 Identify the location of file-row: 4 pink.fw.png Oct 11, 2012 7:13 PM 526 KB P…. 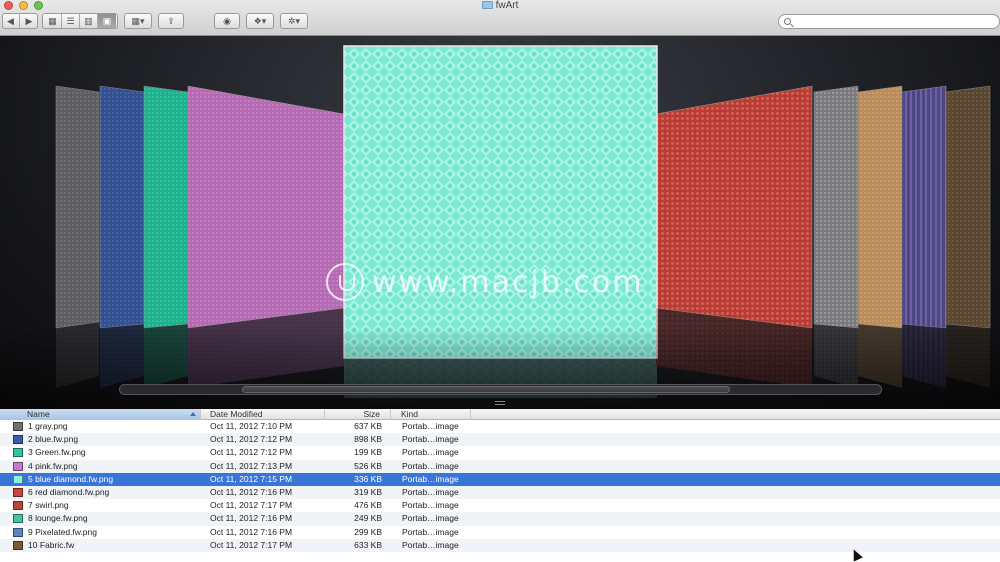
(500, 466).